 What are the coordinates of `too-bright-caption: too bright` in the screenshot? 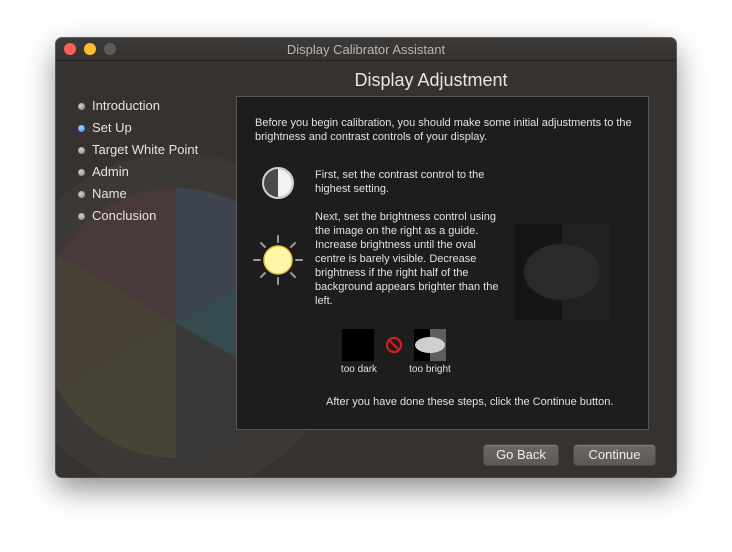 It's located at (430, 369).